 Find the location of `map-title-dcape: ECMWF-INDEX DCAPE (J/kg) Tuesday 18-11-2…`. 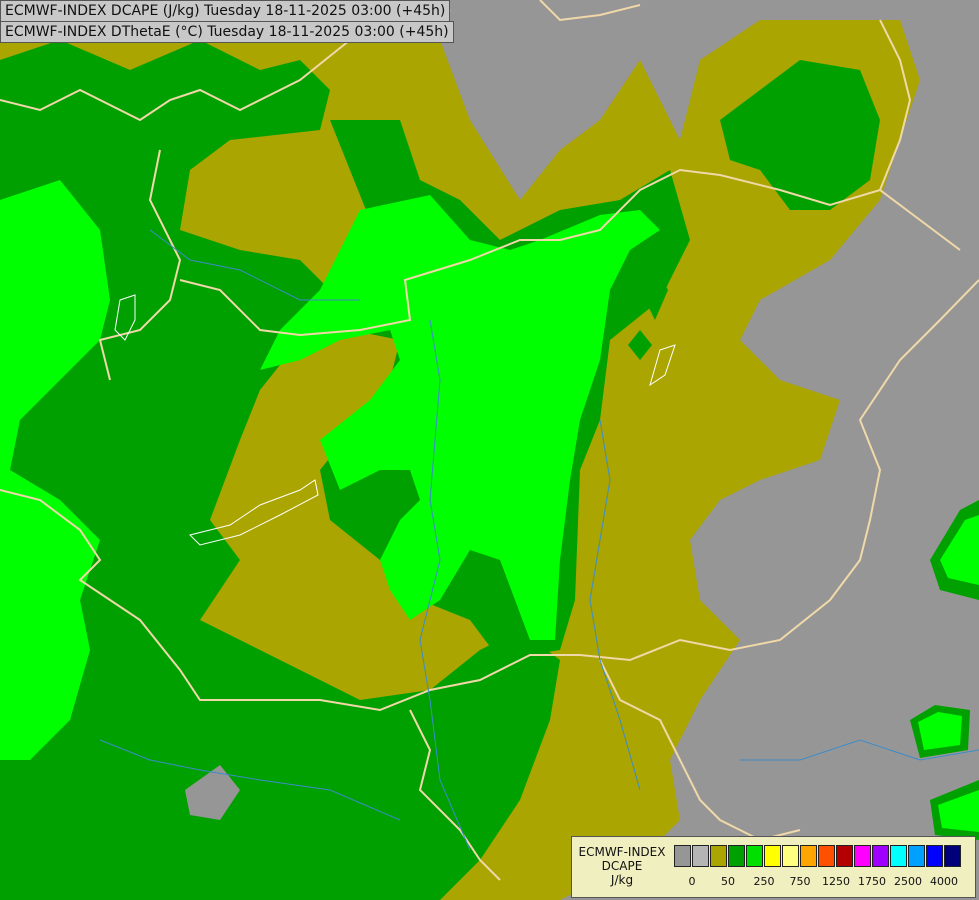

map-title-dcape: ECMWF-INDEX DCAPE (J/kg) Tuesday 18-11-2… is located at coordinates (225, 11).